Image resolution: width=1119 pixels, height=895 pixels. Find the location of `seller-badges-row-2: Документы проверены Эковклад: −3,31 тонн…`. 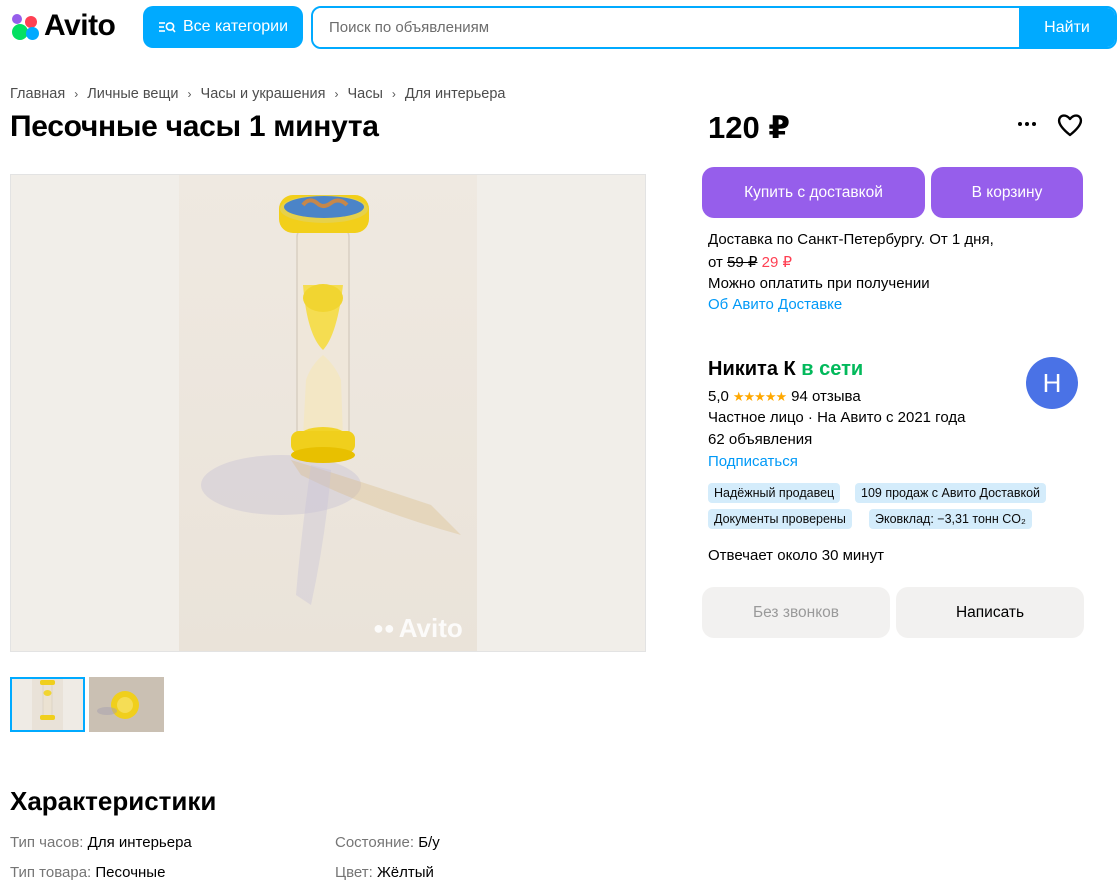

seller-badges-row-2: Документы проверены Эковклад: −3,31 тонн… is located at coordinates (898, 519).